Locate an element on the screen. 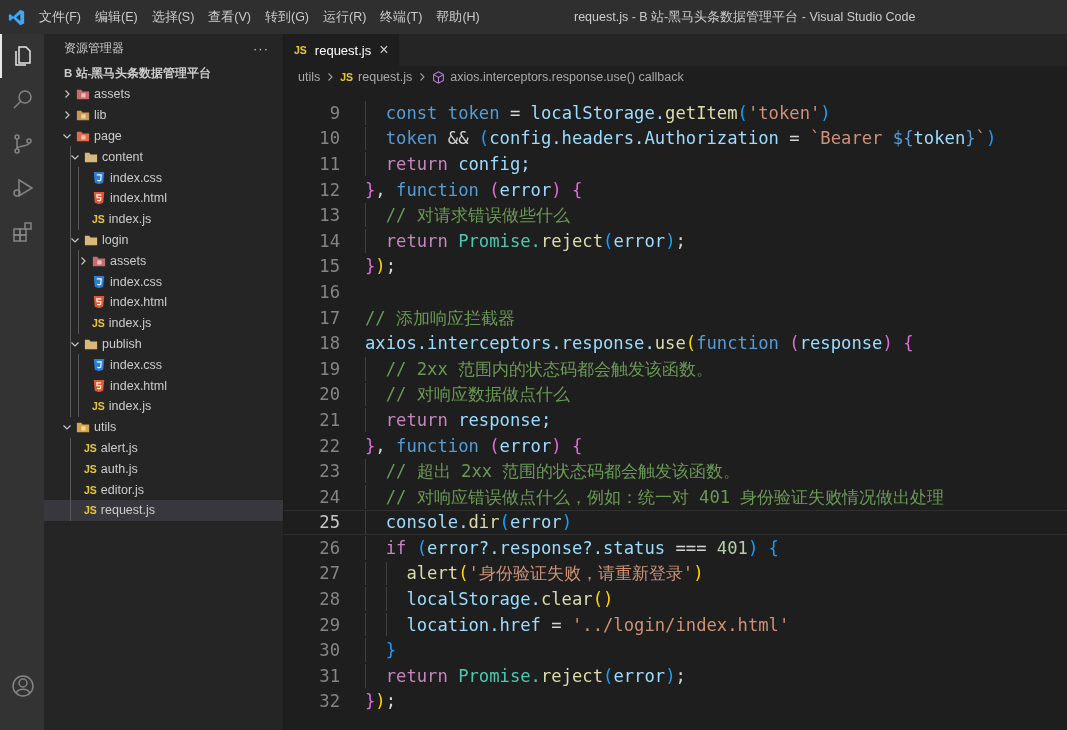 The height and width of the screenshot is (730, 1067). line-number: 29 is located at coordinates (329, 624).